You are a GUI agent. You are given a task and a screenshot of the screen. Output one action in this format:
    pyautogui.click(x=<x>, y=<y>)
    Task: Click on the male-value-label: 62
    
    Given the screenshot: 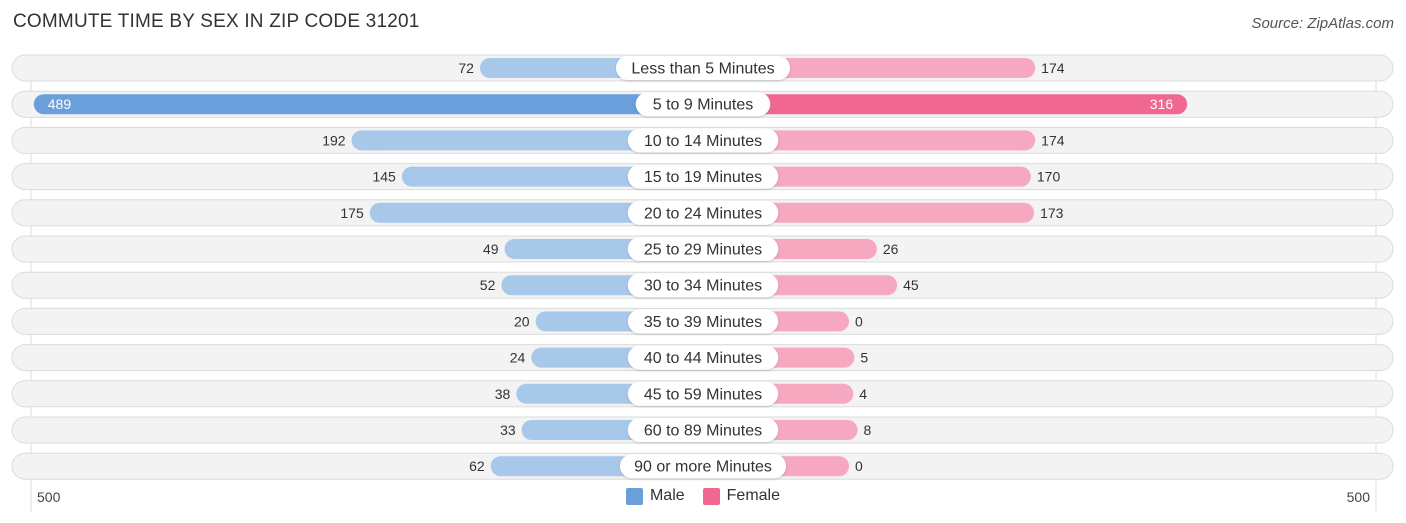 What is the action you would take?
    pyautogui.click(x=477, y=466)
    